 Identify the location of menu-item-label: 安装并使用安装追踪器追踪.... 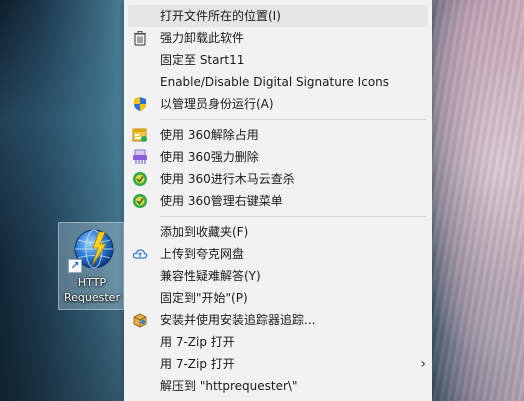
(238, 320).